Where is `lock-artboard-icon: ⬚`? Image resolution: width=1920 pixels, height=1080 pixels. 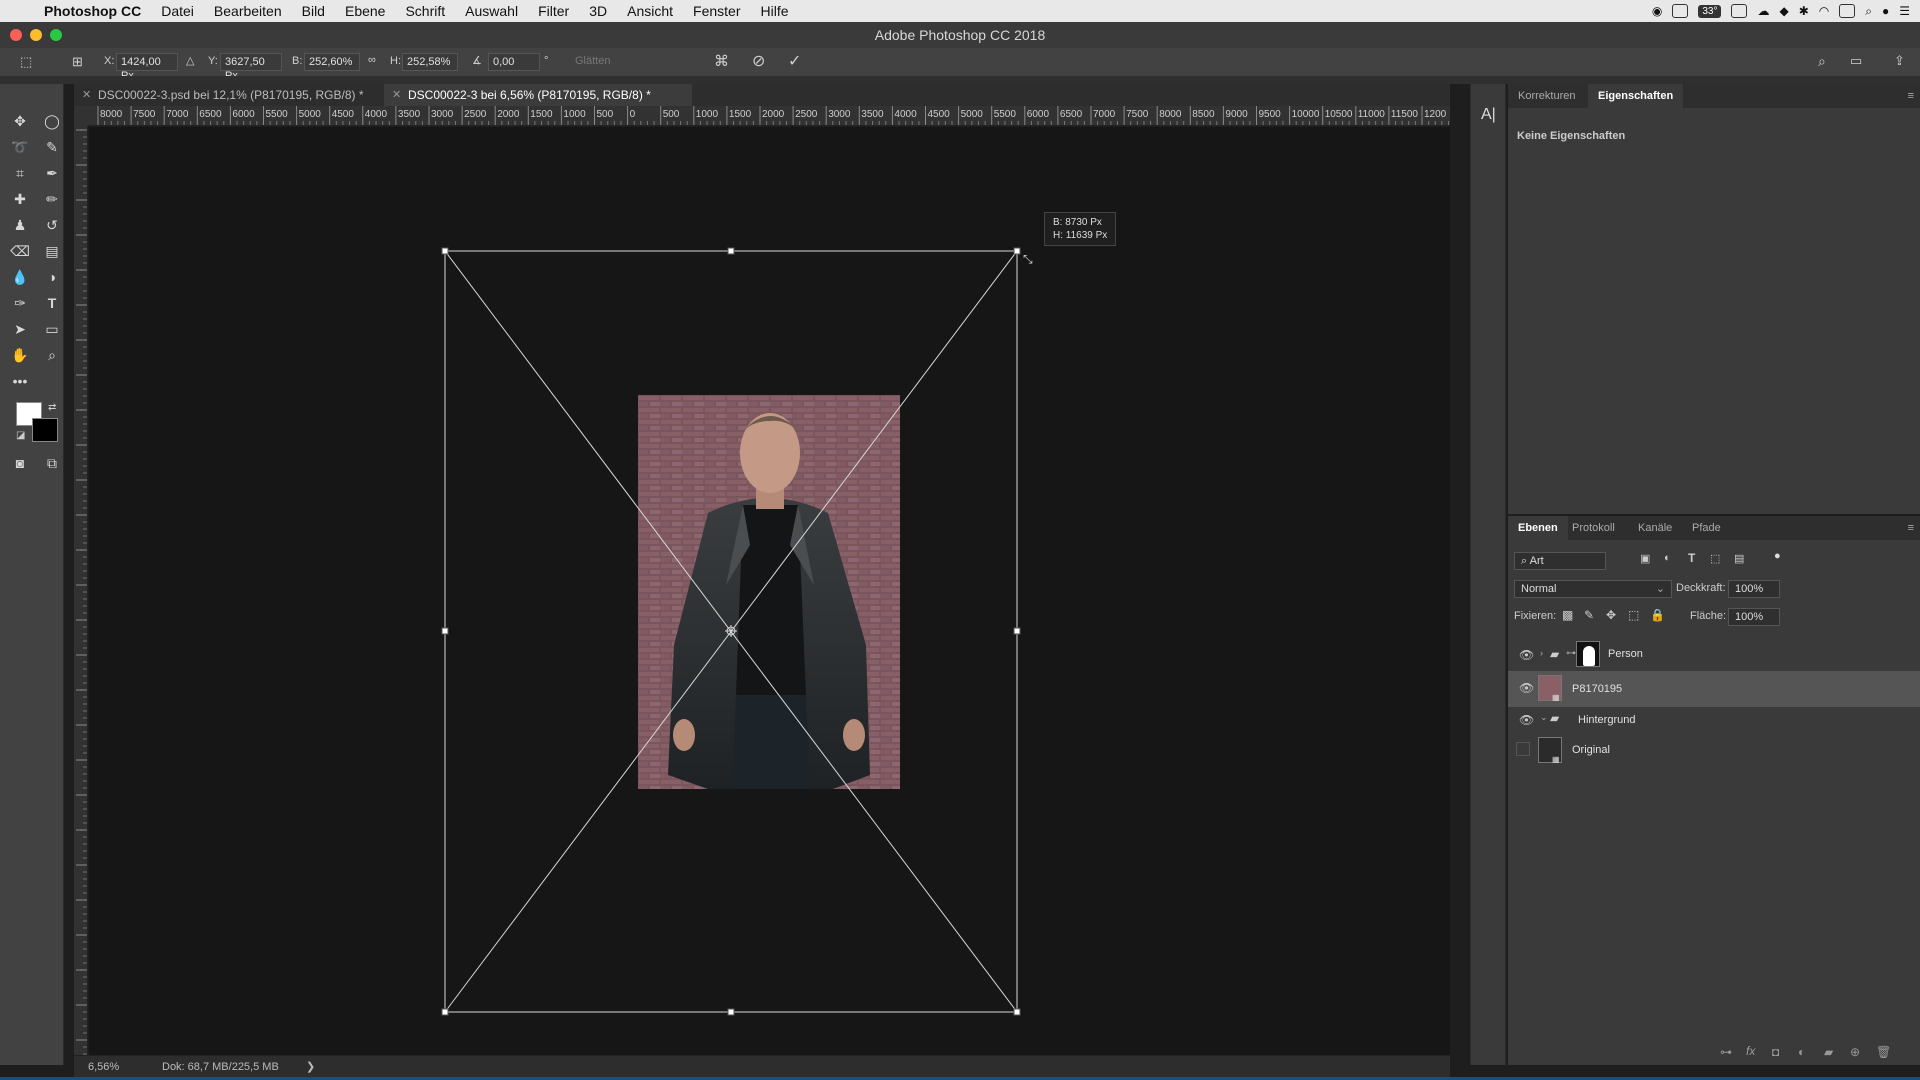
lock-artboard-icon: ⬚ is located at coordinates (1633, 615).